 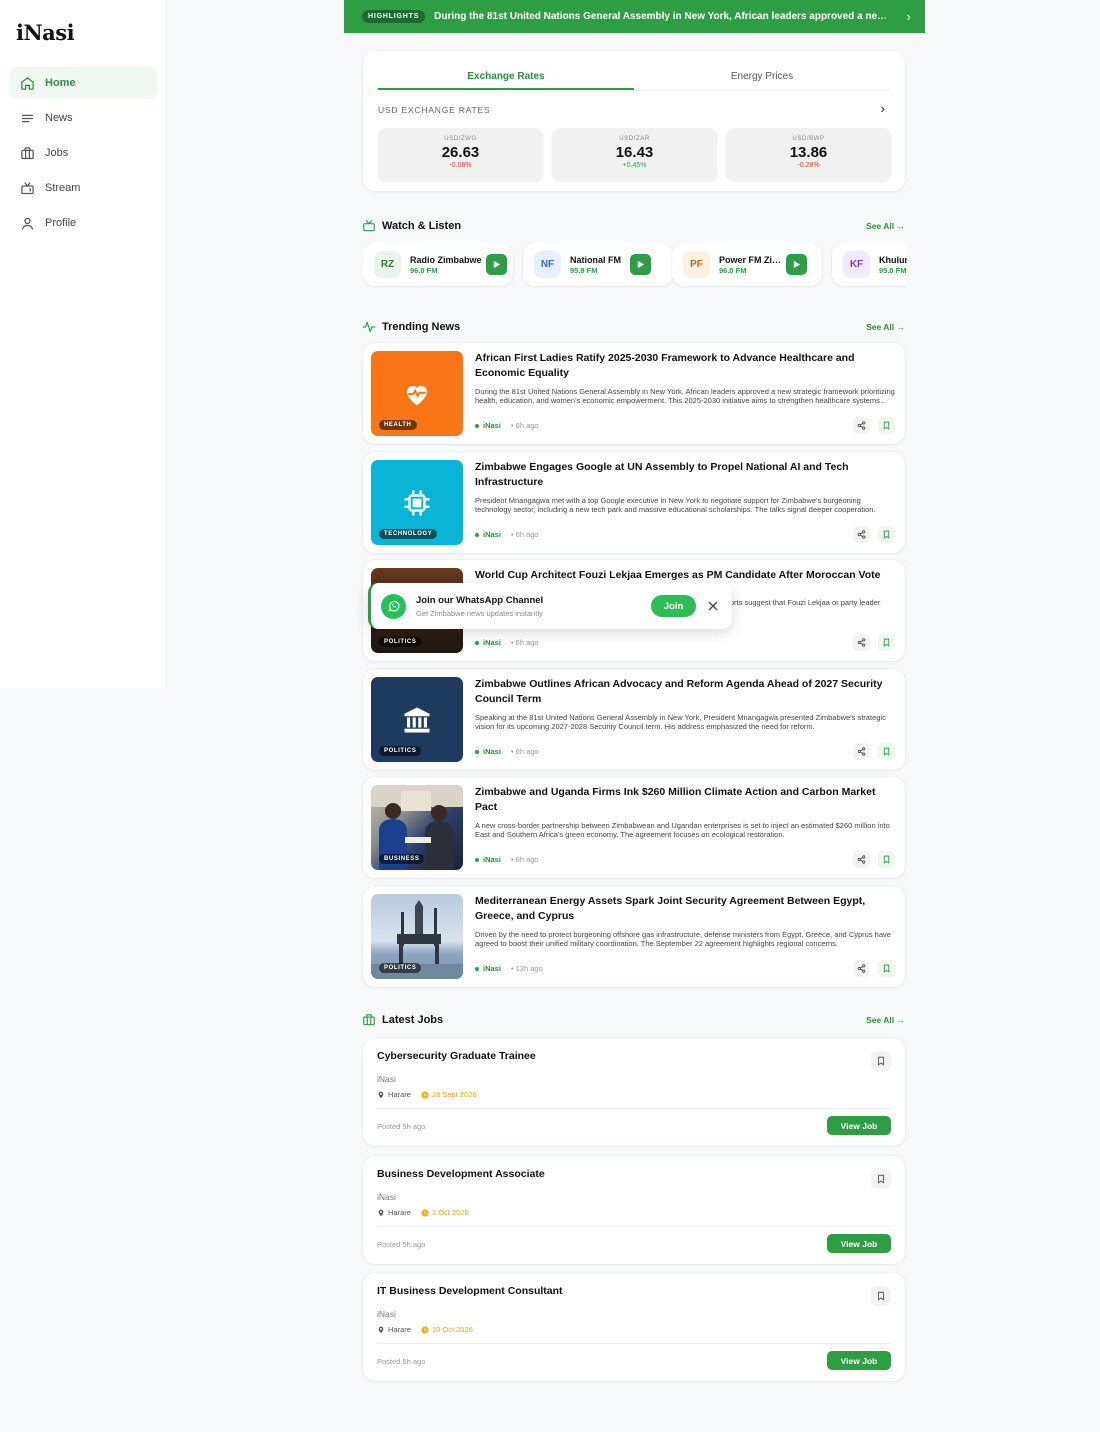 What do you see at coordinates (506, 80) in the screenshot?
I see `tab-exchange-rates: Exchange Rates` at bounding box center [506, 80].